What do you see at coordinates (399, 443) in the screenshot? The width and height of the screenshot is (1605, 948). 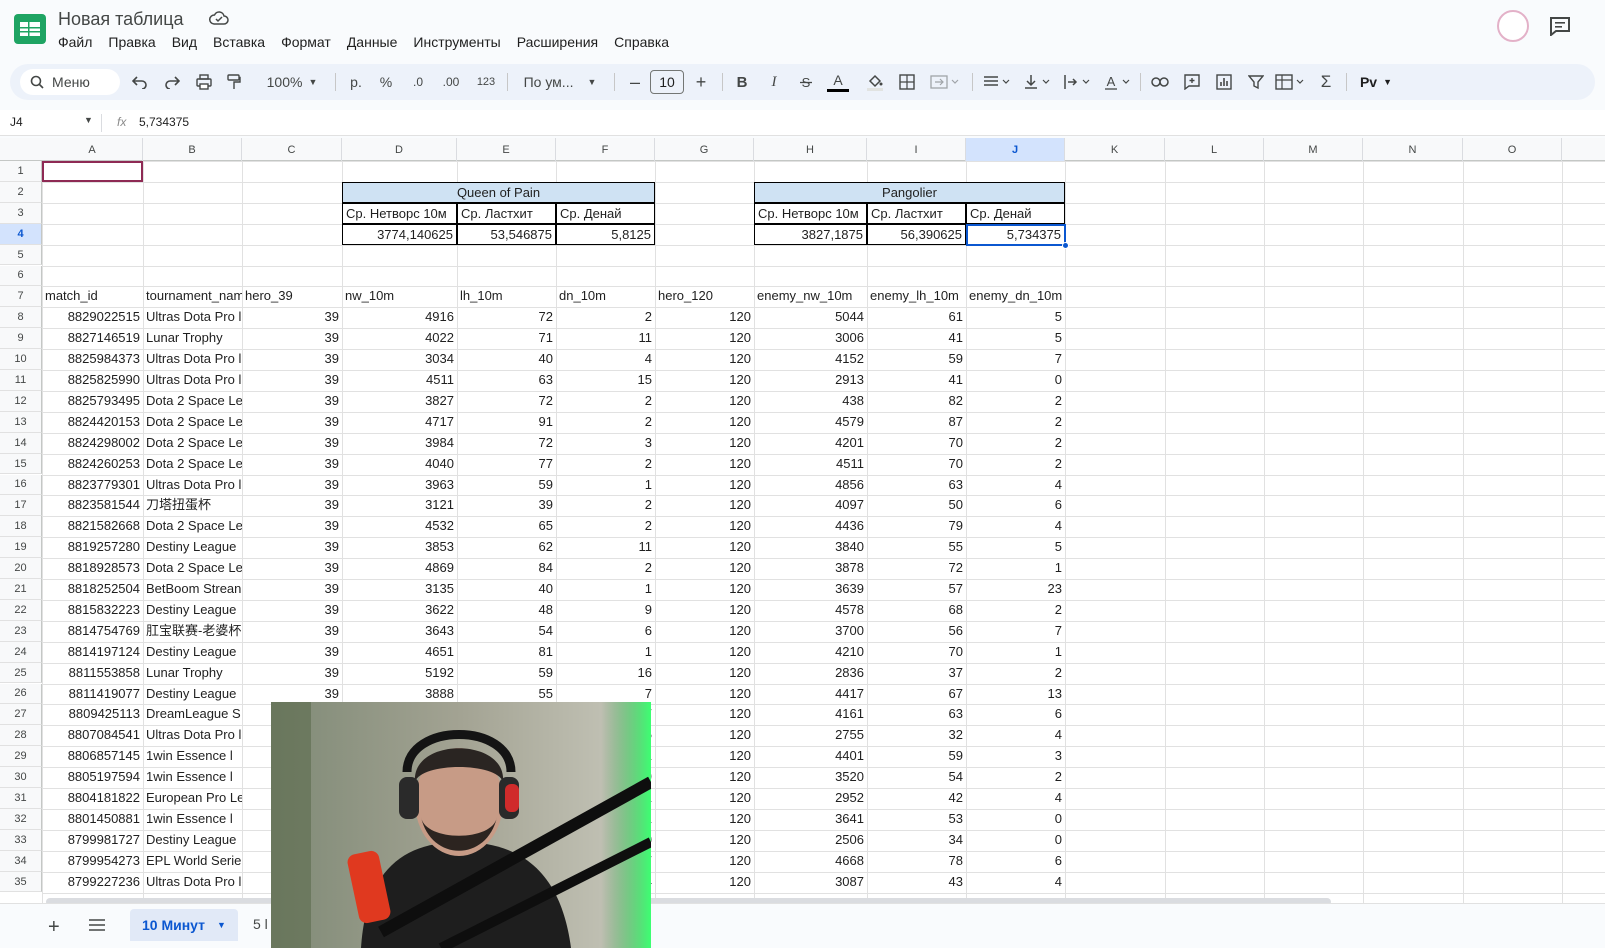 I see `table-cell: 3984` at bounding box center [399, 443].